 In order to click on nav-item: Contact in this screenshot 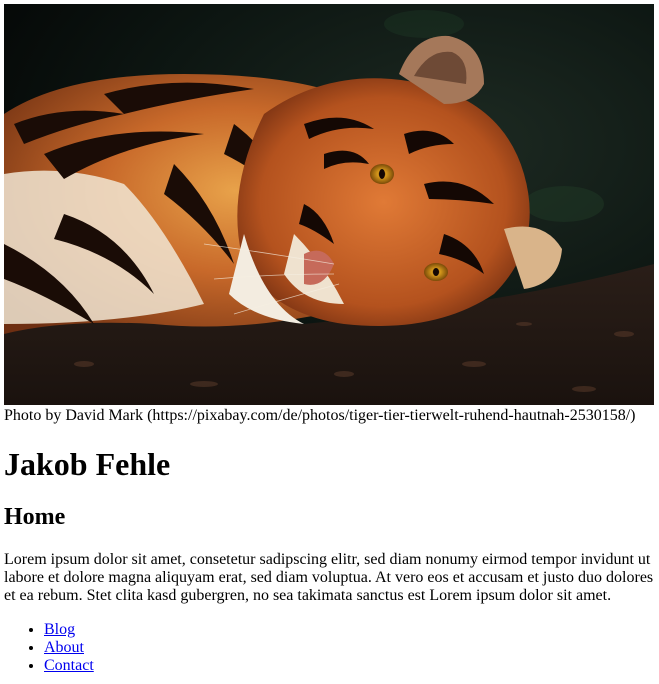, I will do `click(349, 666)`.